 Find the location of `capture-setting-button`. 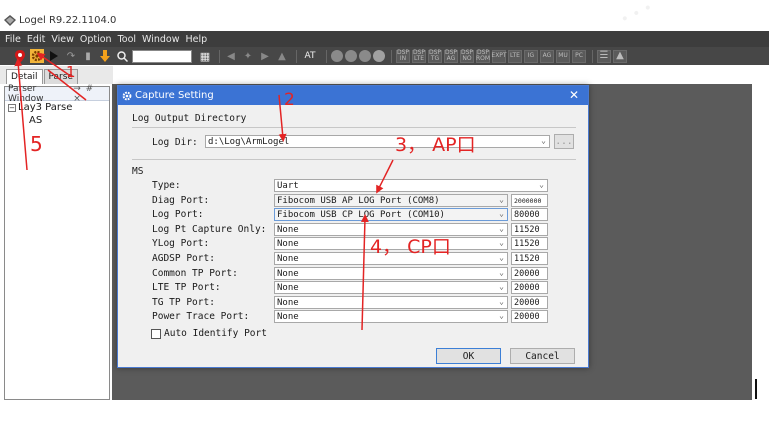

capture-setting-button is located at coordinates (37, 56).